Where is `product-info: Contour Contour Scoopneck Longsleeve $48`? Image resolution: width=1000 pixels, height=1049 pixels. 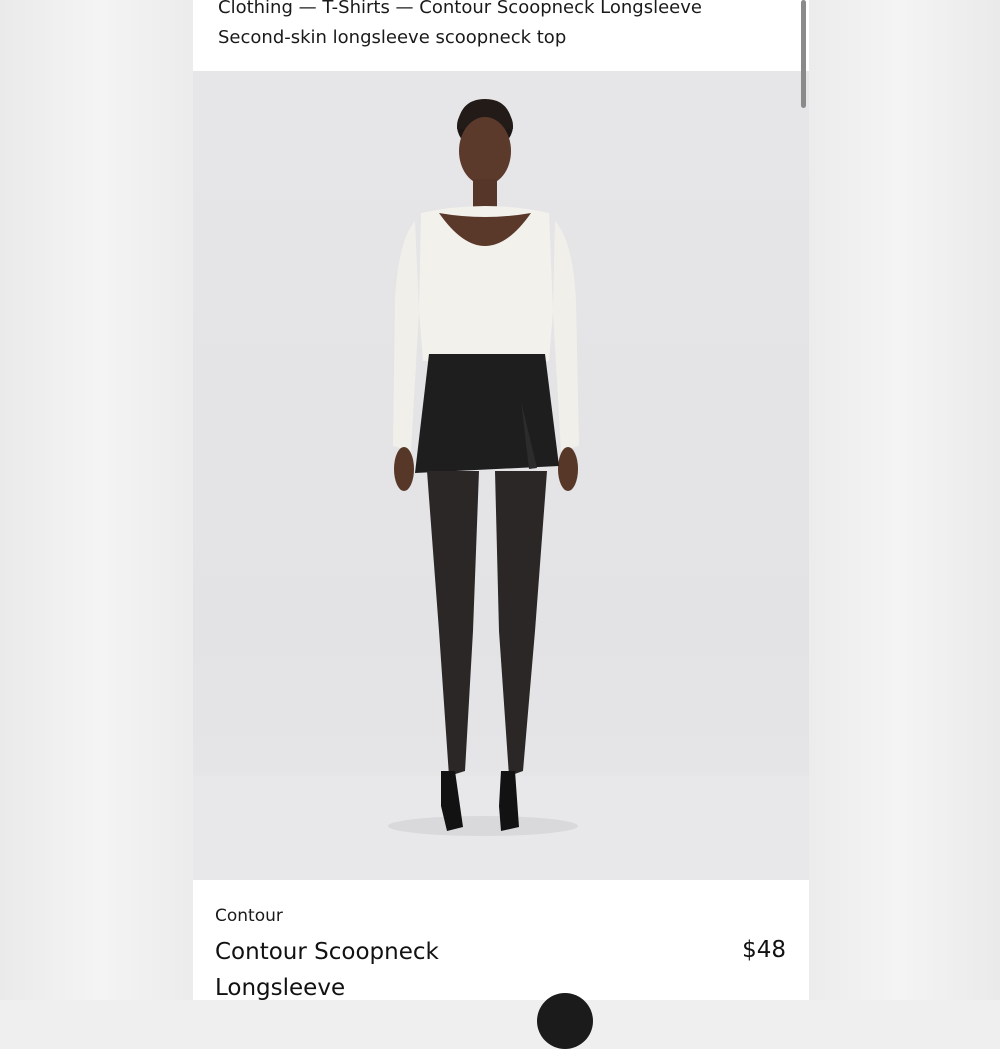
product-info: Contour Contour Scoopneck Longsleeve $48 is located at coordinates (501, 940).